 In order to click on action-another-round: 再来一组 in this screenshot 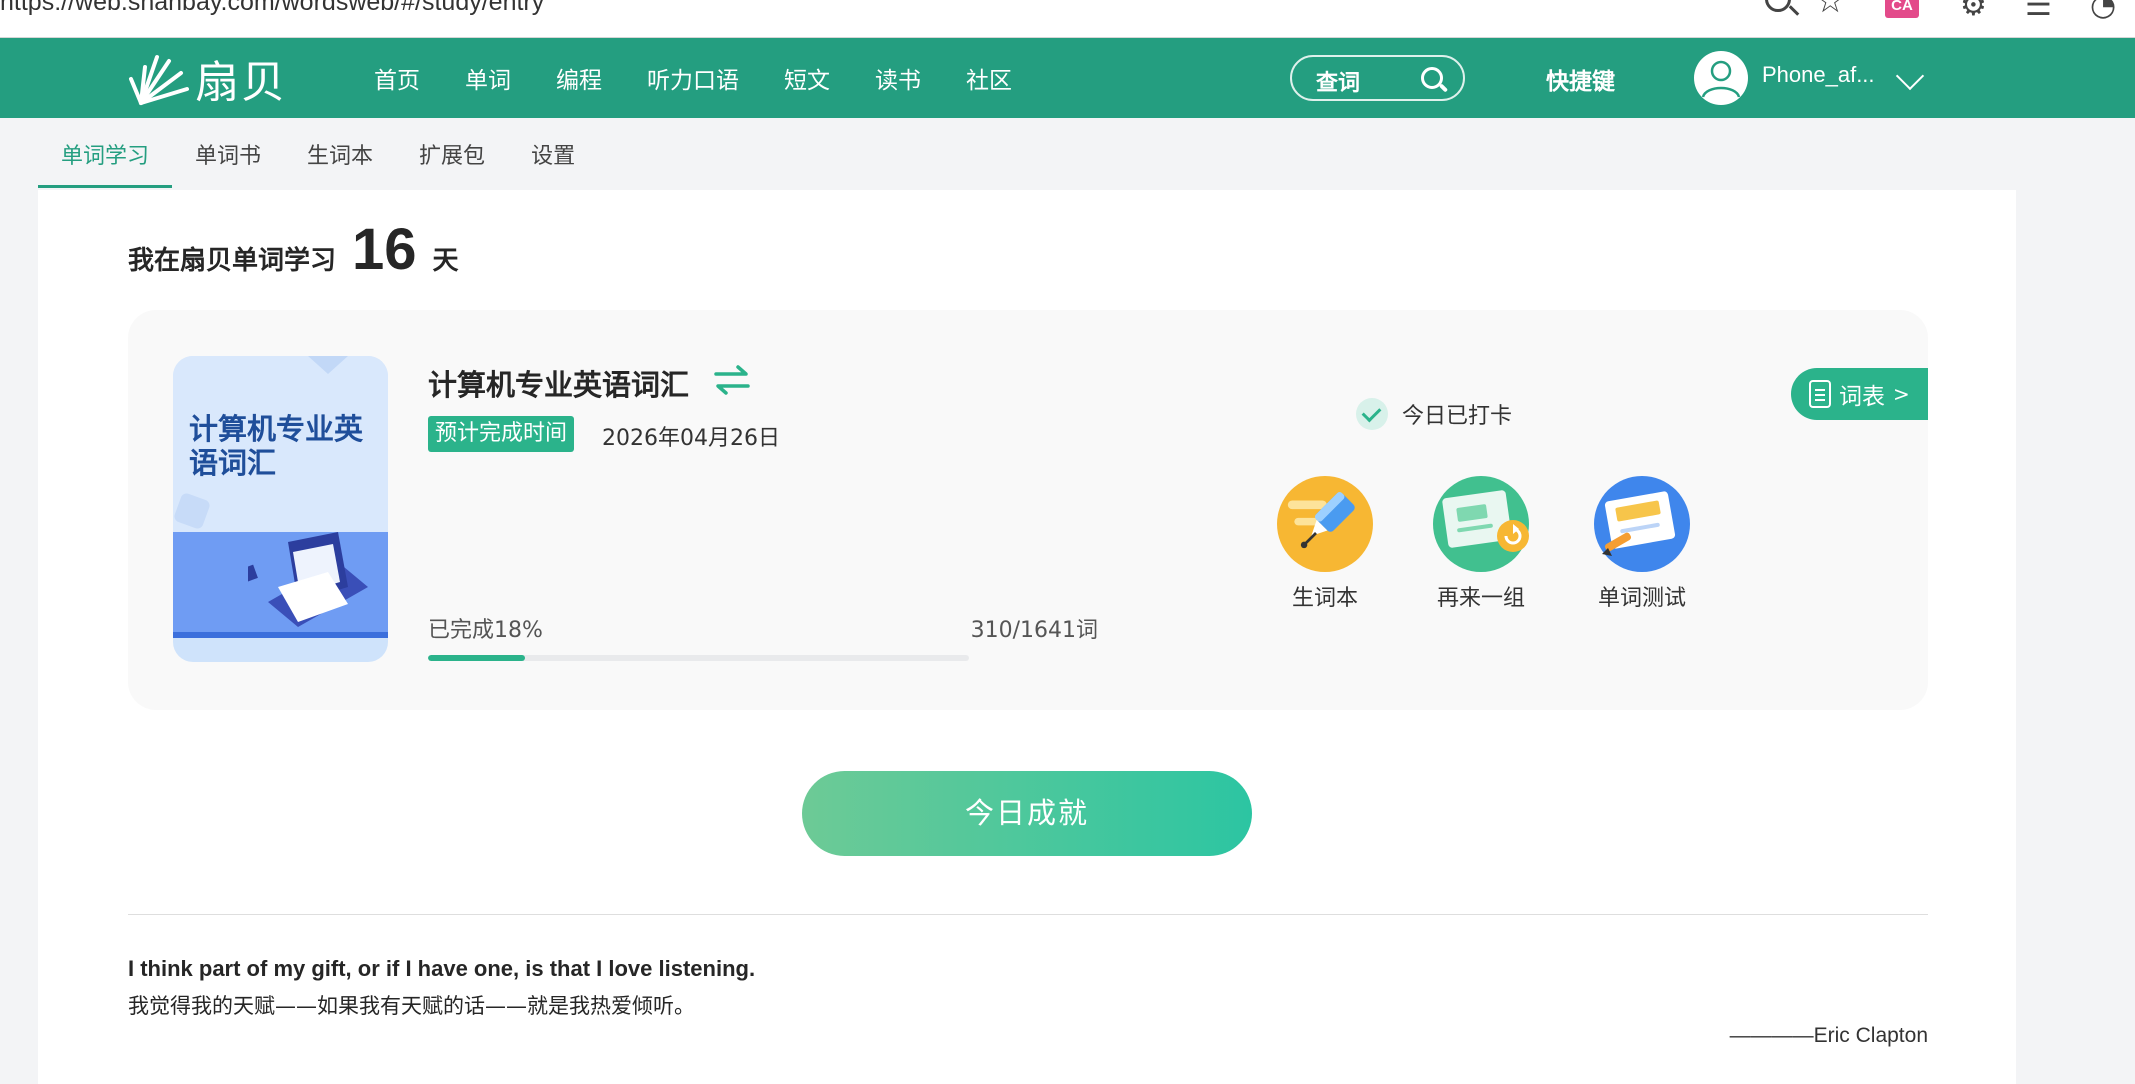, I will do `click(1481, 544)`.